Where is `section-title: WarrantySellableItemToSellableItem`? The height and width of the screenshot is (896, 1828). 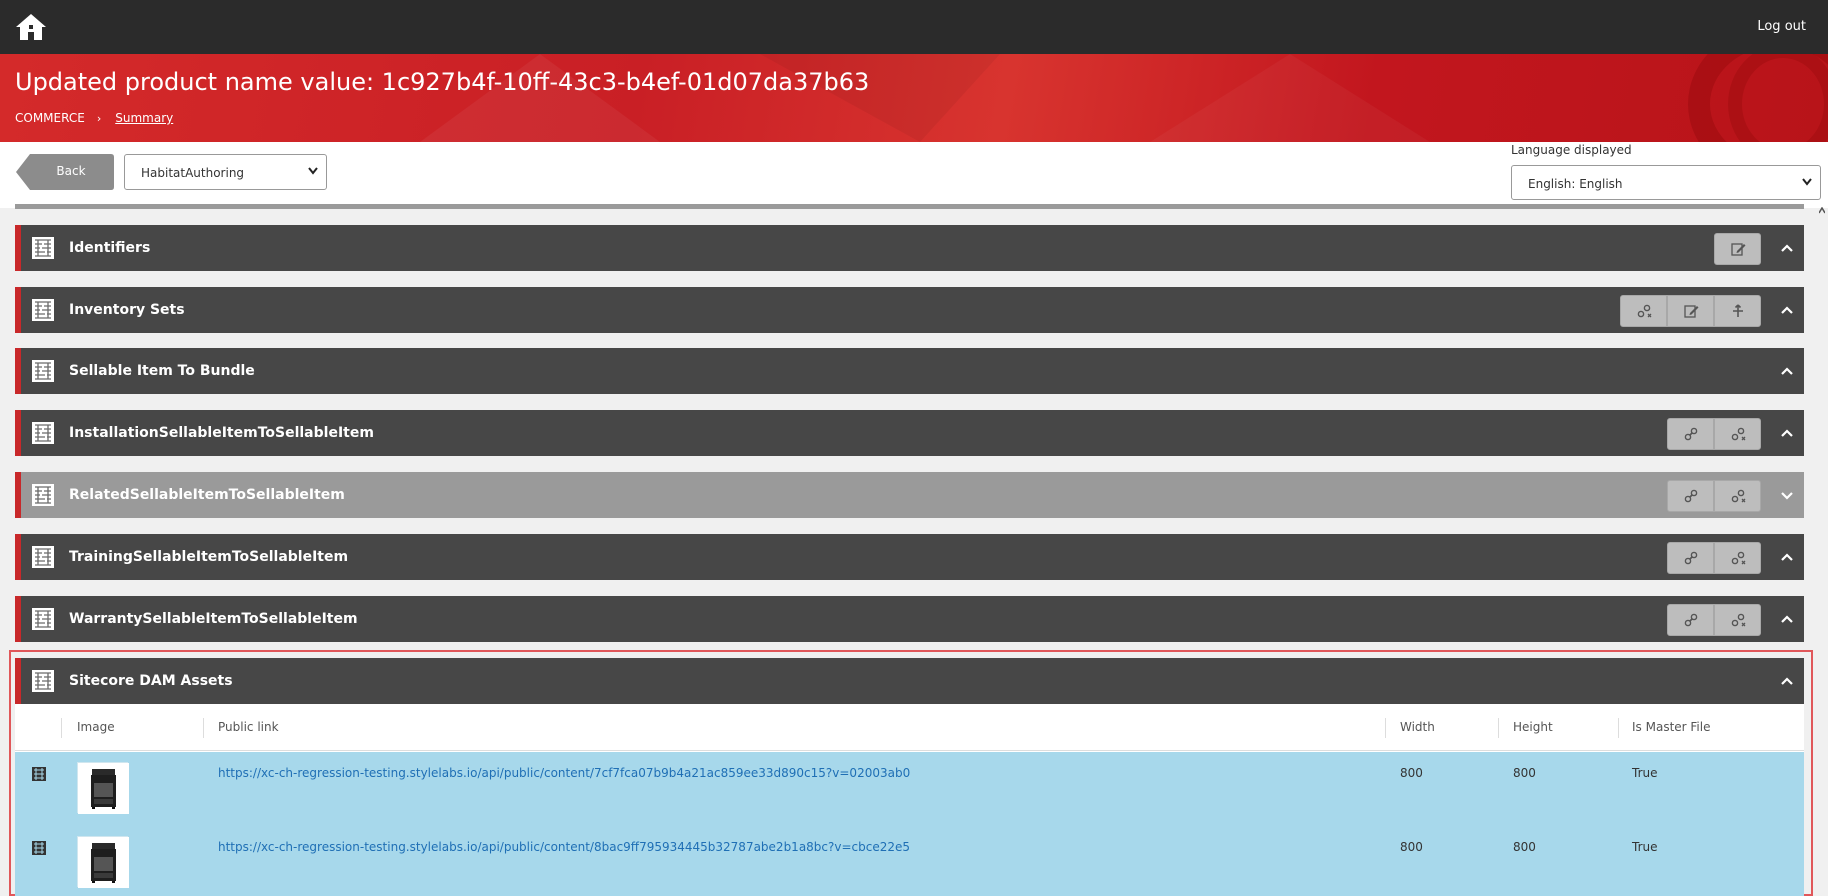 section-title: WarrantySellableItemToSellableItem is located at coordinates (213, 619).